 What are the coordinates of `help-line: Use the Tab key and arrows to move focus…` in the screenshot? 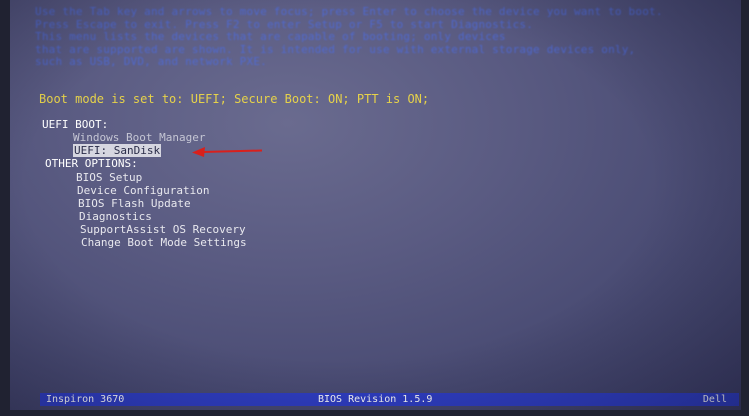 It's located at (349, 11).